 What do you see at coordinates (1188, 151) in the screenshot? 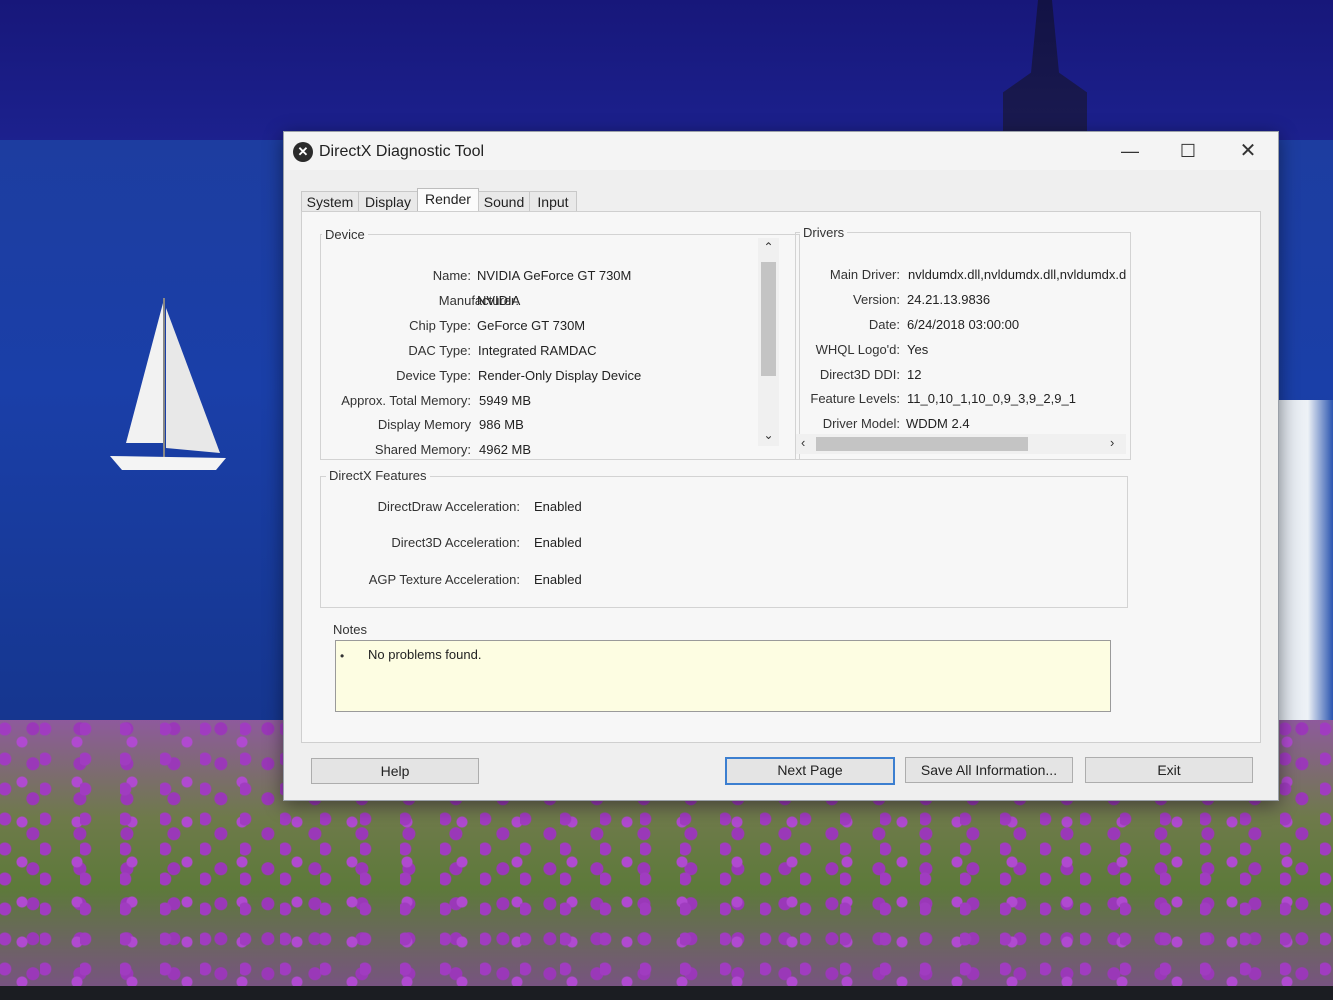
I see `maximize-icon: ☐` at bounding box center [1188, 151].